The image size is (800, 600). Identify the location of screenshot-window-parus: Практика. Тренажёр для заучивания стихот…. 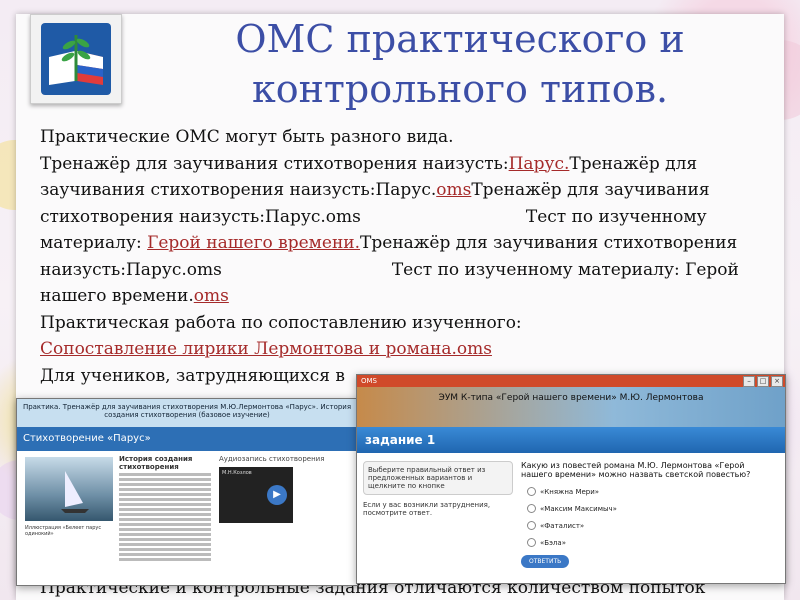
(187, 492).